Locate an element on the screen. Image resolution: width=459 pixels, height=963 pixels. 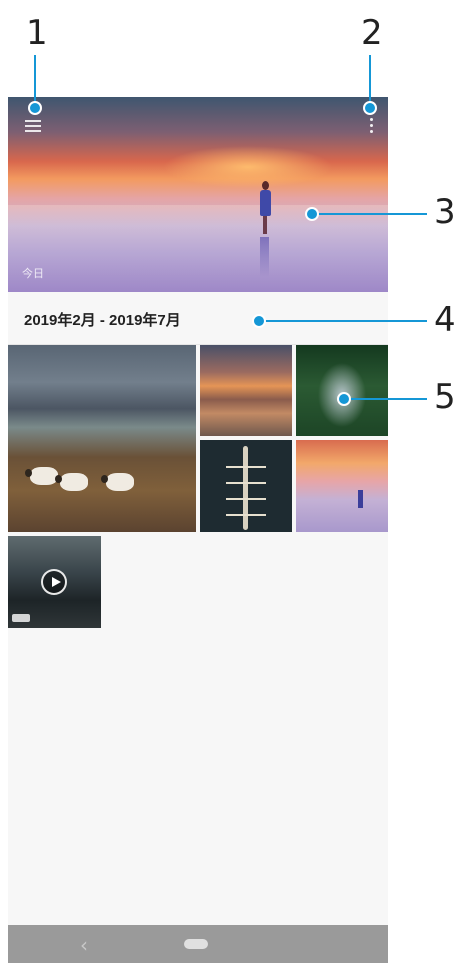
hamburger-menu-icon is located at coordinates (37, 127).